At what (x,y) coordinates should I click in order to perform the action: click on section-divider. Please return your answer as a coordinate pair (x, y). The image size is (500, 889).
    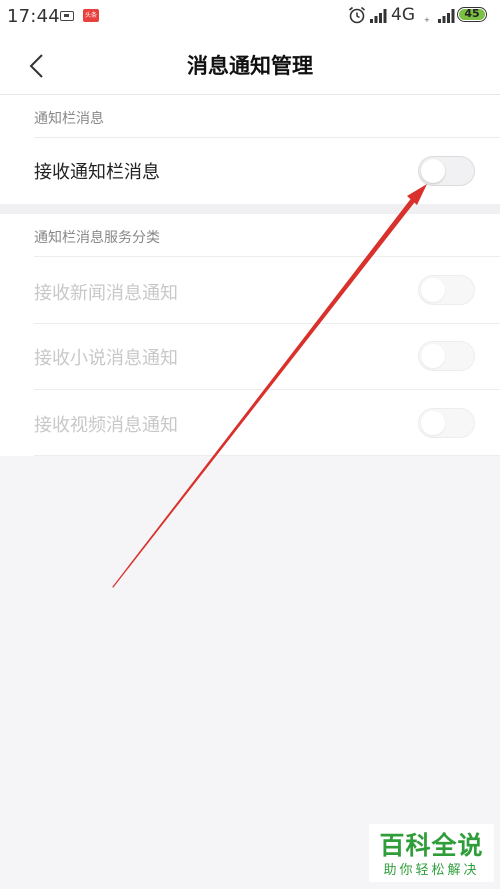
    Looking at the image, I should click on (250, 209).